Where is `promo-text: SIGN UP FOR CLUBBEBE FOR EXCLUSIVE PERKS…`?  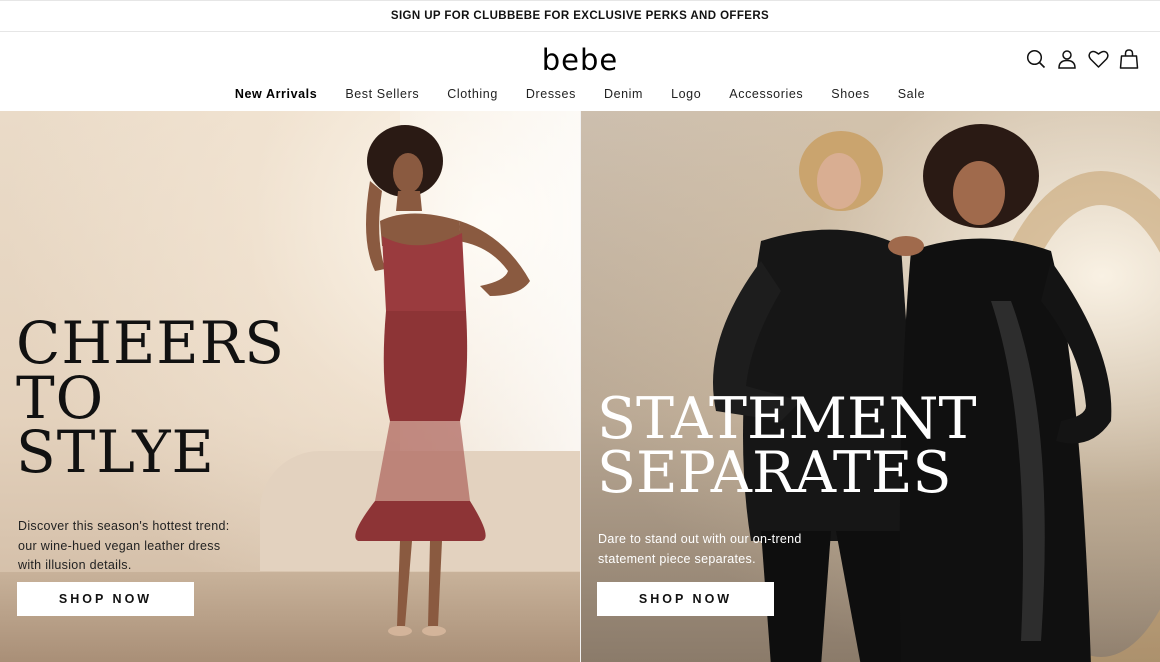
promo-text: SIGN UP FOR CLUBBEBE FOR EXCLUSIVE PERKS… is located at coordinates (580, 16).